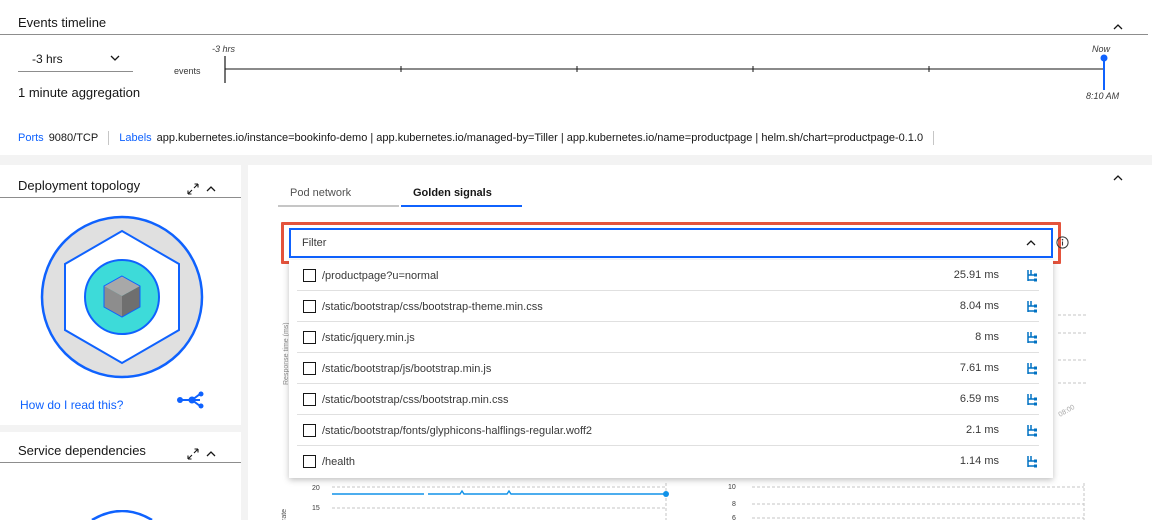 This screenshot has width=1152, height=520. What do you see at coordinates (671, 275) in the screenshot?
I see `endpoint-option: /productpage?u=normal 25.91 ms` at bounding box center [671, 275].